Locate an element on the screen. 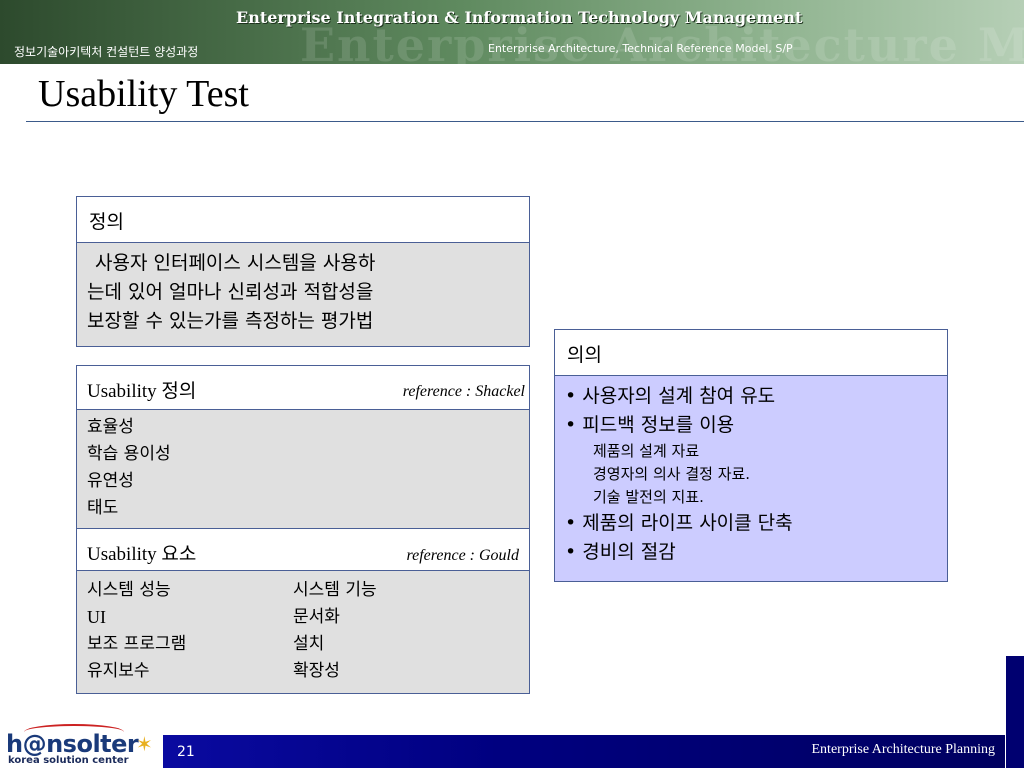  usability-elements-body: 시스템 성능 UI 보조 프로그램 유지보수 시스템 기능 문서화 설치 확장성 is located at coordinates (303, 632).